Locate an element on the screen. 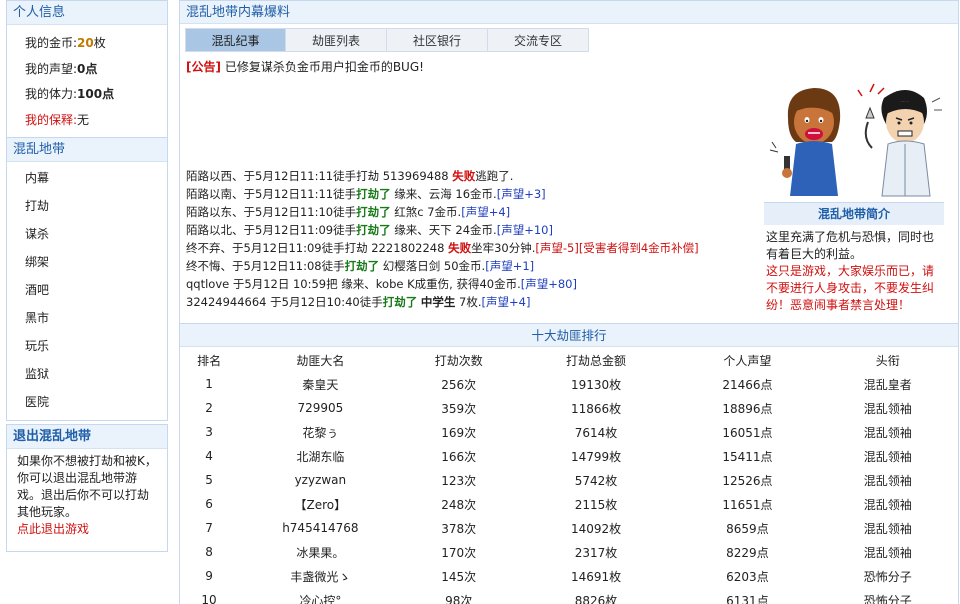  event-segment: 终不悔、于5月12日11:08徒手 is located at coordinates (265, 266).